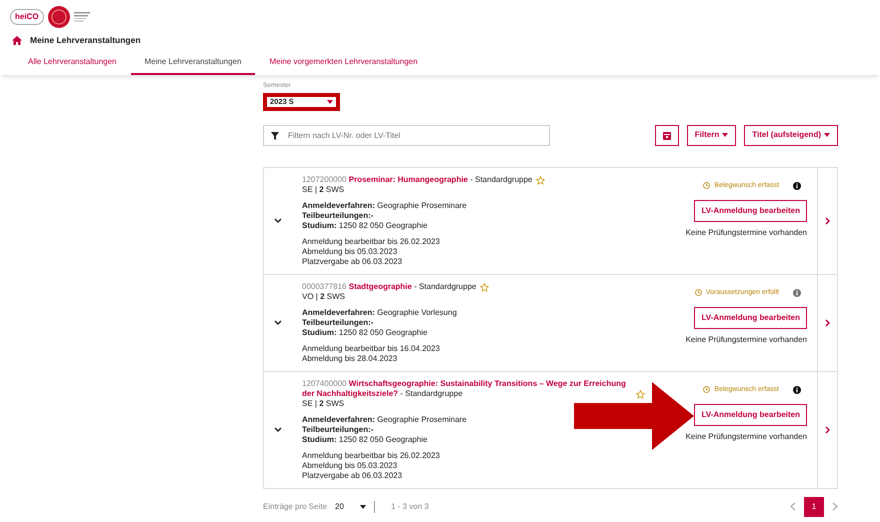 The width and height of the screenshot is (880, 522). I want to click on tab: Meine Lehrveranstaltungen, so click(193, 63).